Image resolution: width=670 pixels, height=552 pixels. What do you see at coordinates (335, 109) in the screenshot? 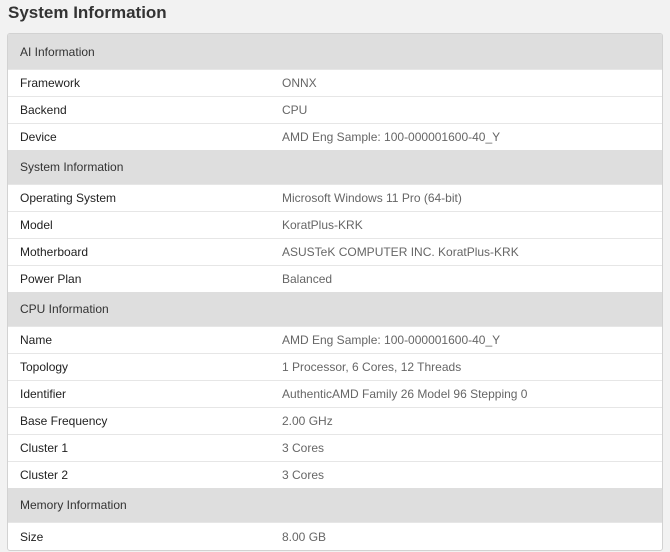
I see `table-row: Backend CPU` at bounding box center [335, 109].